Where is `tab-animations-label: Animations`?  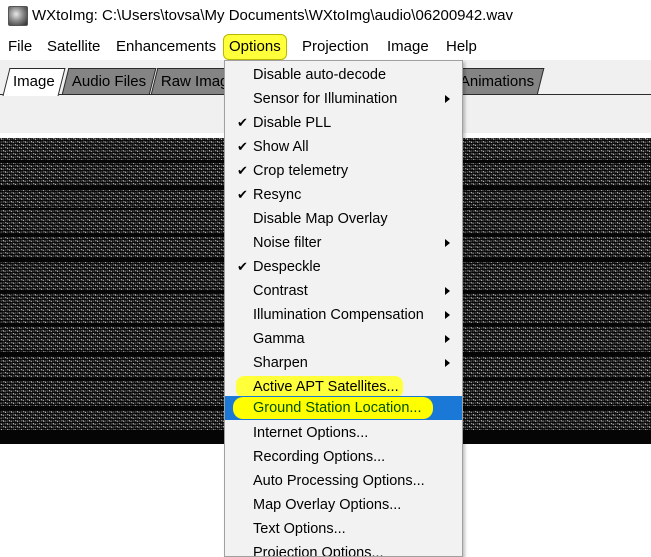 tab-animations-label: Animations is located at coordinates (497, 81).